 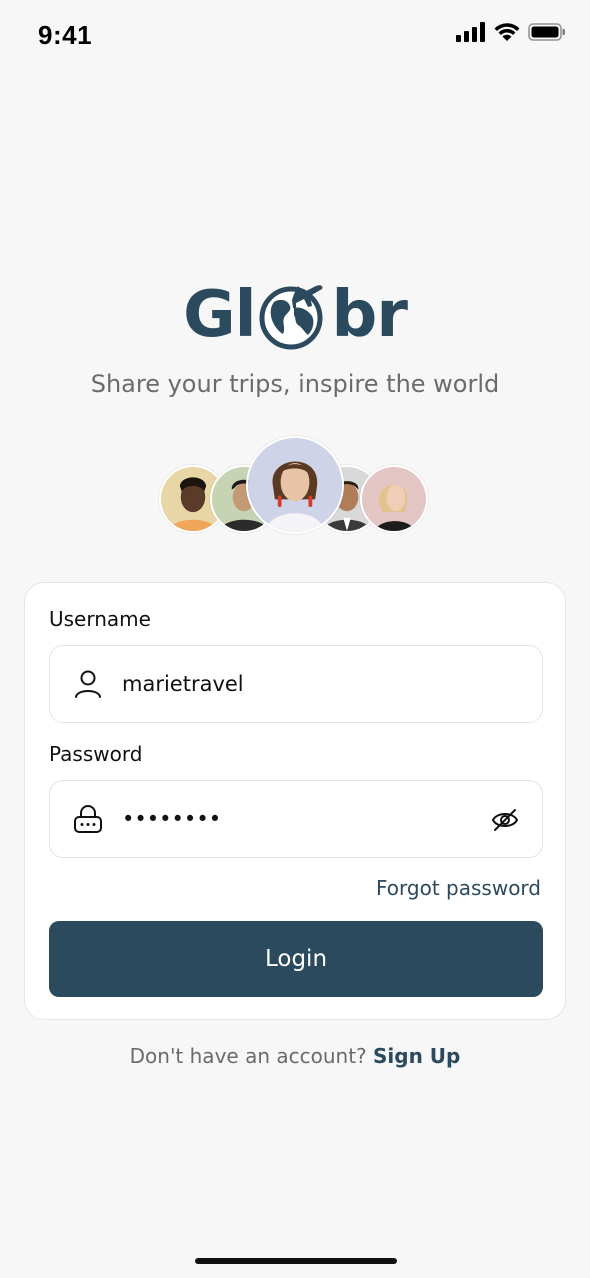 I want to click on username-field, so click(x=296, y=684).